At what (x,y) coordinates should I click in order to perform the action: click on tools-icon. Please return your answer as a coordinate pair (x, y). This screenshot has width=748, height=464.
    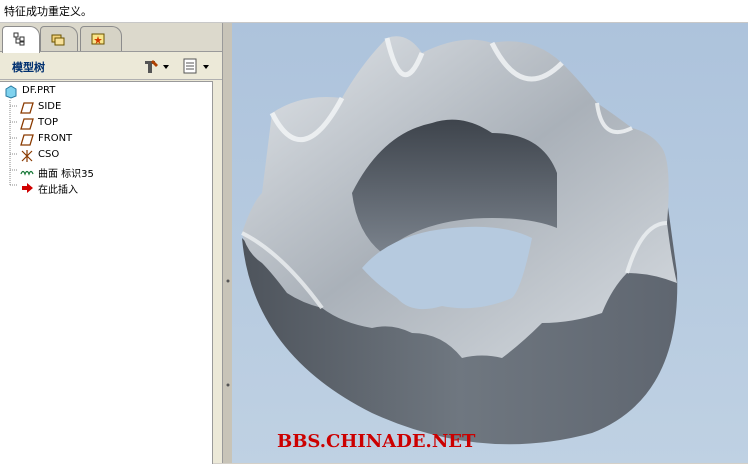
    Looking at the image, I should click on (157, 66).